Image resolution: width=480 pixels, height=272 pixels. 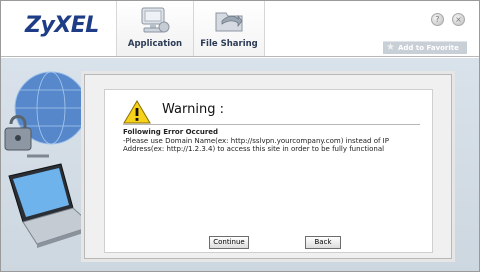 I want to click on star-icon: ★, so click(x=390, y=47).